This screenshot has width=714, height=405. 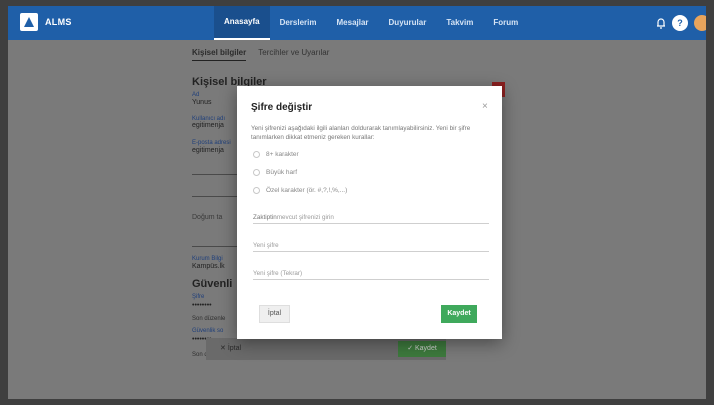 What do you see at coordinates (219, 54) in the screenshot?
I see `tab-kisisel-bilgiler: Kişisel bilgiler` at bounding box center [219, 54].